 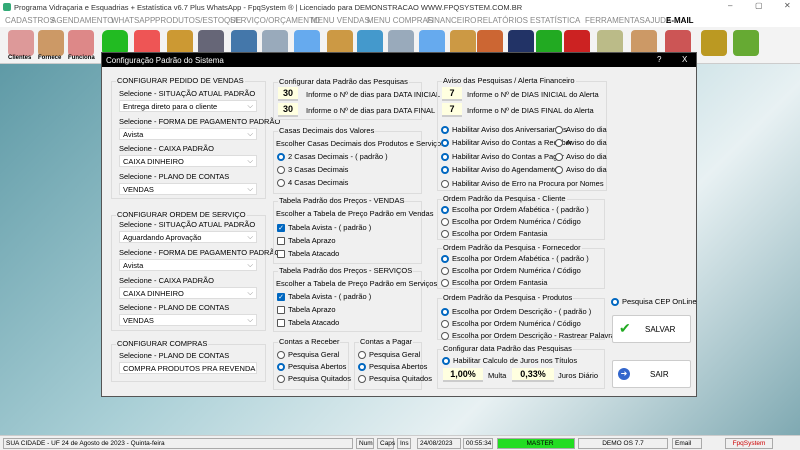 I want to click on menu-item: CADASTROS, so click(x=30, y=20).